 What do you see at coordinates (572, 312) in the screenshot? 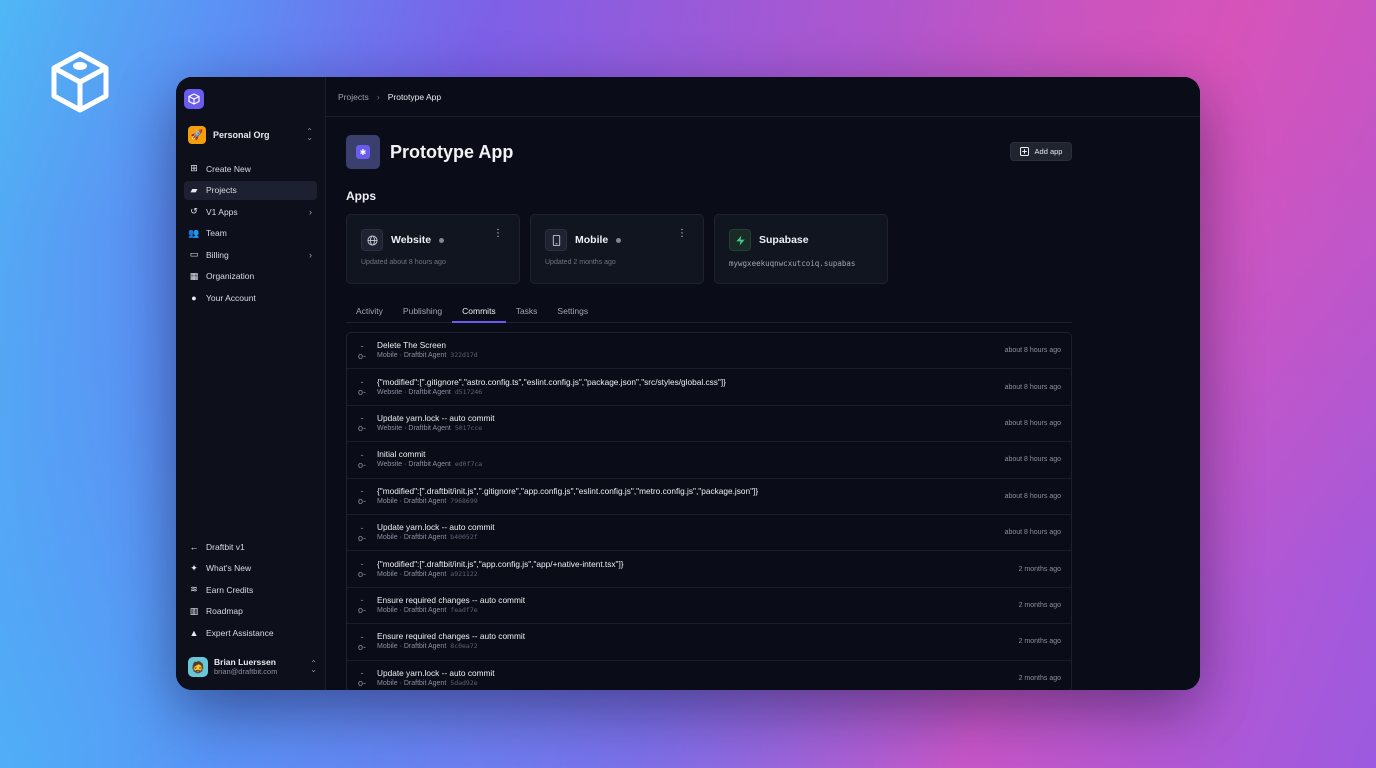
I see `tab-settings: Settings` at bounding box center [572, 312].